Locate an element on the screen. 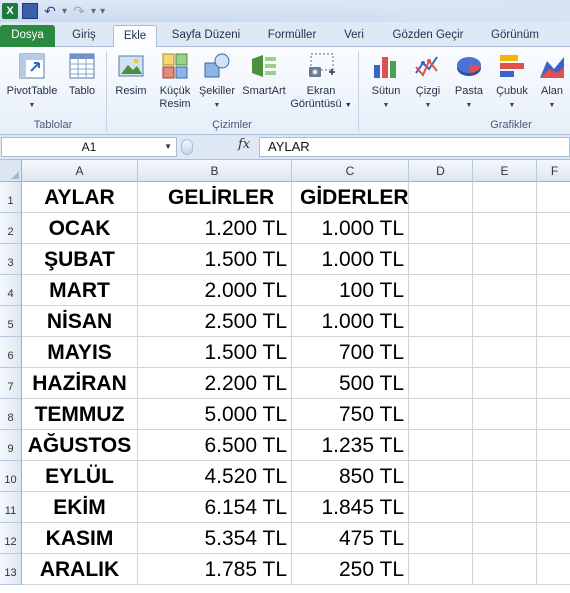 The height and width of the screenshot is (593, 570). bar-chart-button: Çubuk ▼ is located at coordinates (512, 81).